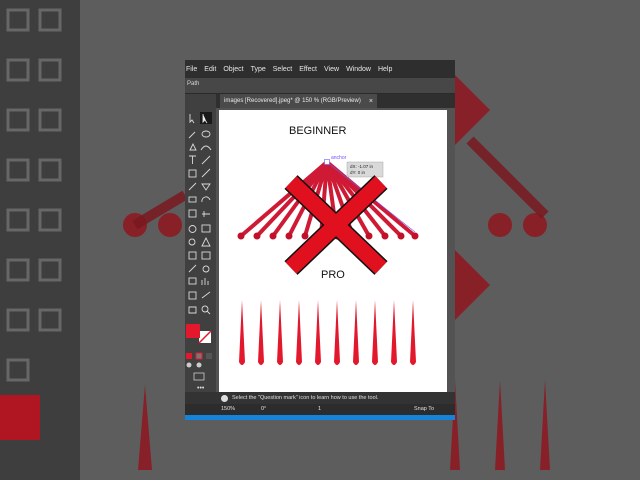 This screenshot has height=480, width=640. I want to click on menu-type: Type, so click(258, 69).